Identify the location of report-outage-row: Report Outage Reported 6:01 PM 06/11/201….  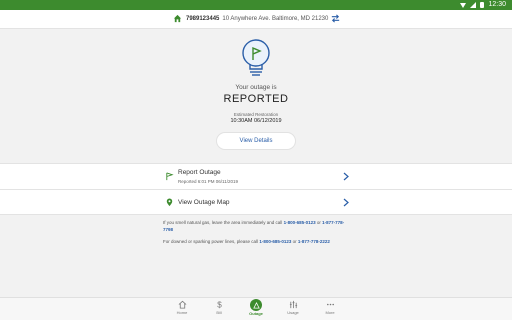
(256, 176).